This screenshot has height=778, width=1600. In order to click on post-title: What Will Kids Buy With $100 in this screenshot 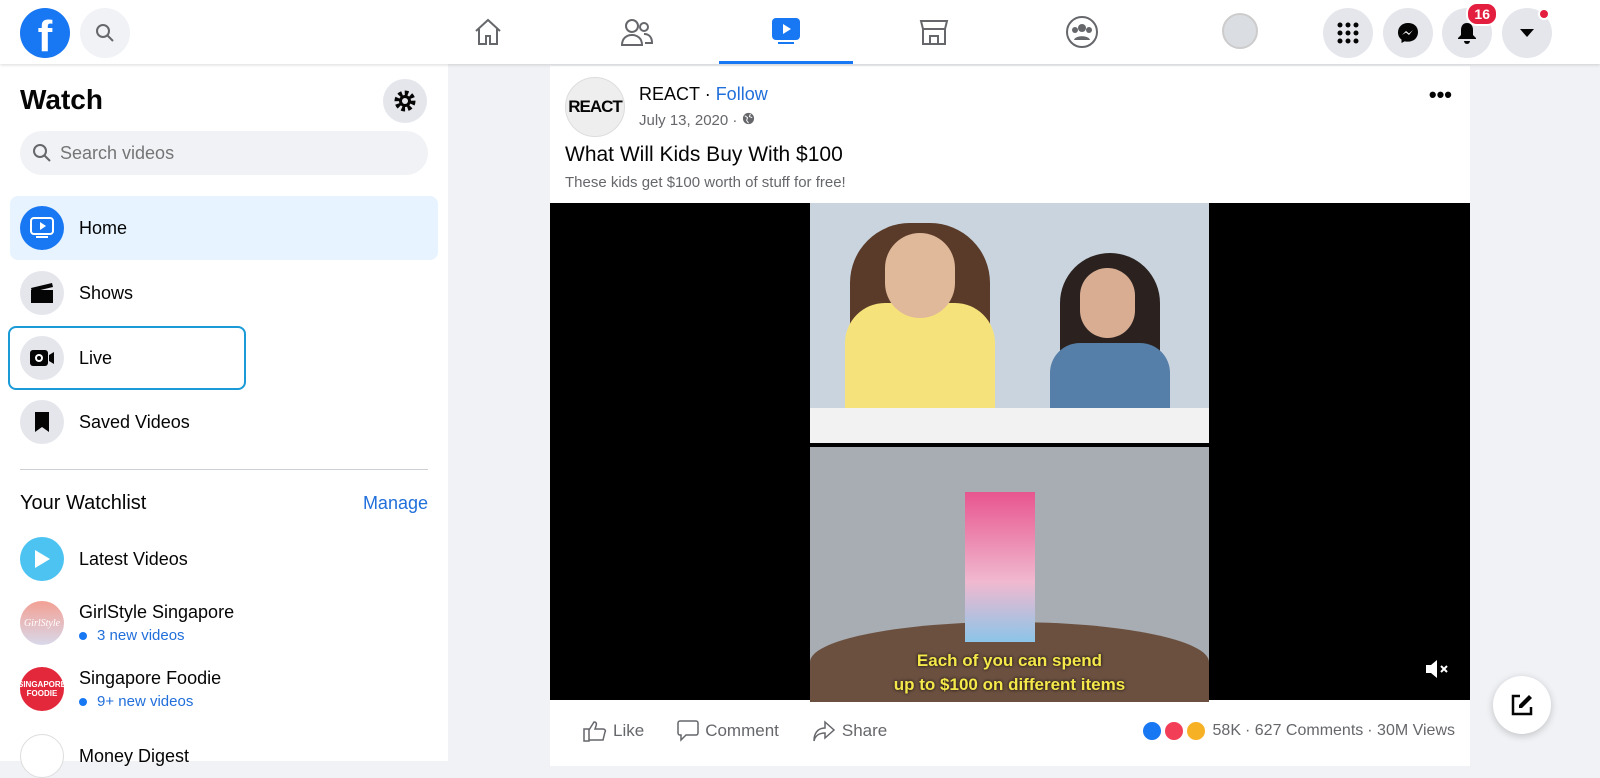, I will do `click(704, 154)`.